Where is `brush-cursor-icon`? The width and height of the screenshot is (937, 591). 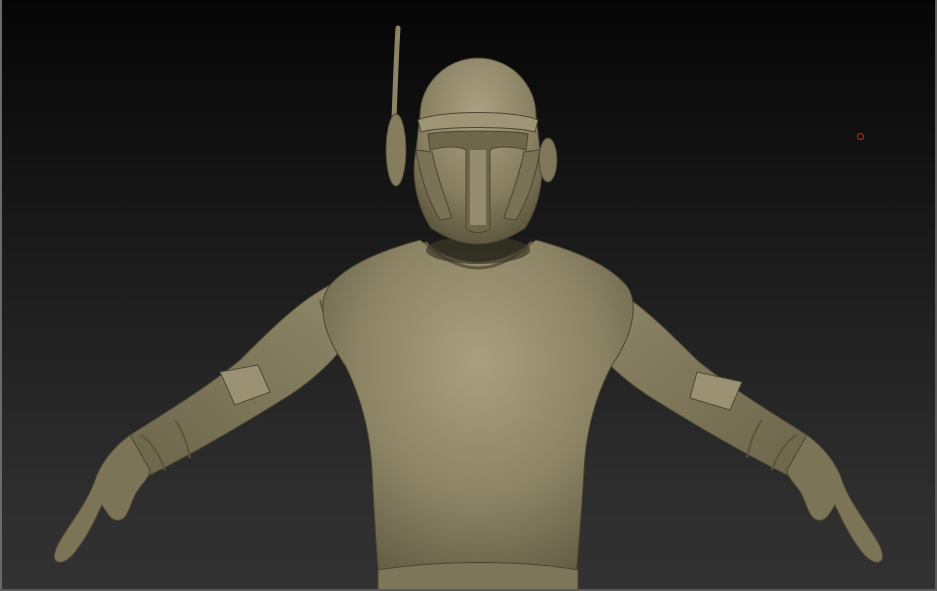 brush-cursor-icon is located at coordinates (860, 136).